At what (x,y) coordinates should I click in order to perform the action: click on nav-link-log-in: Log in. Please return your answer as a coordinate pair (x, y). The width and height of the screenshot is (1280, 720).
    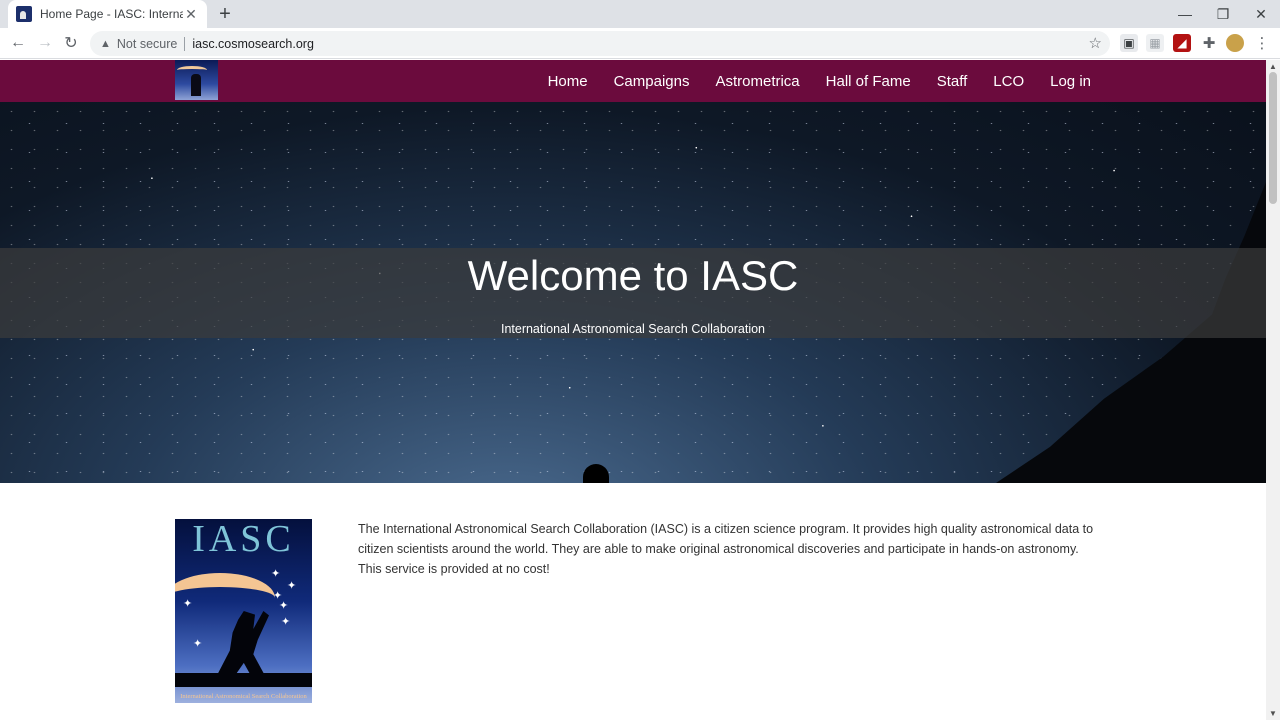
    Looking at the image, I should click on (1070, 81).